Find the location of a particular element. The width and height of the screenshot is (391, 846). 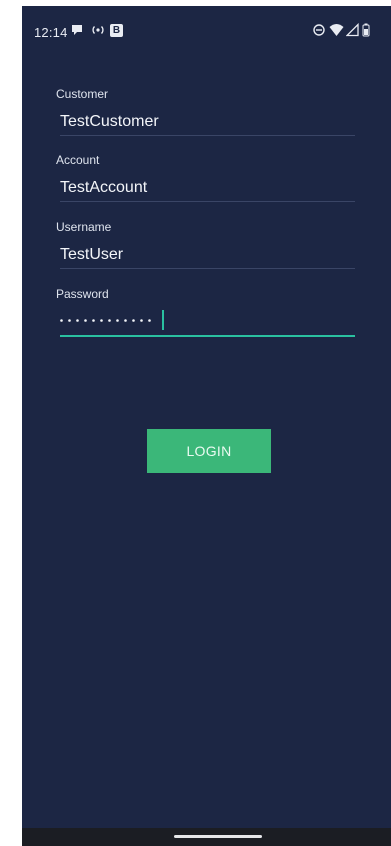

text-cursor is located at coordinates (163, 320).